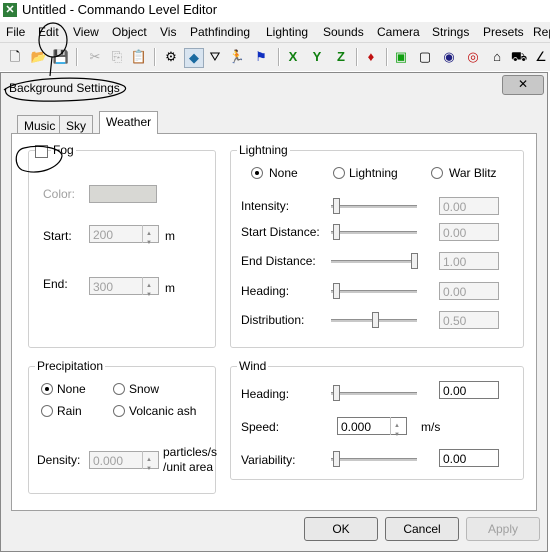 Image resolution: width=550 pixels, height=552 pixels. What do you see at coordinates (425, 57) in the screenshot?
I see `wire-cube-icon: ▢` at bounding box center [425, 57].